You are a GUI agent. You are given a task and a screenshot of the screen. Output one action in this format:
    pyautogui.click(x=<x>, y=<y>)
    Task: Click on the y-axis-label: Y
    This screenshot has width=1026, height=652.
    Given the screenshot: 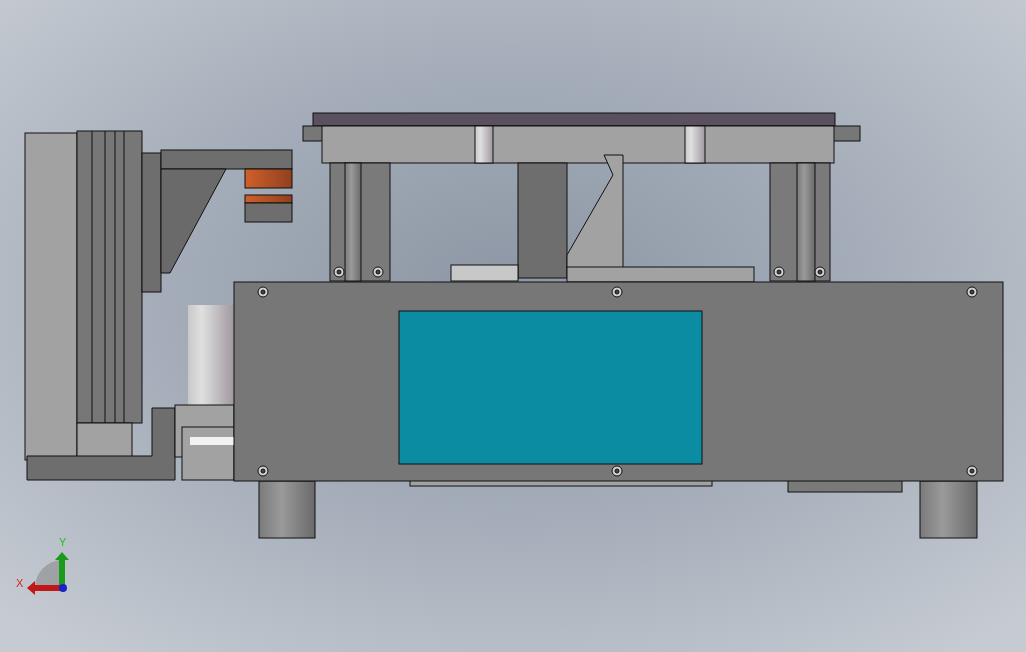 What is the action you would take?
    pyautogui.click(x=63, y=542)
    